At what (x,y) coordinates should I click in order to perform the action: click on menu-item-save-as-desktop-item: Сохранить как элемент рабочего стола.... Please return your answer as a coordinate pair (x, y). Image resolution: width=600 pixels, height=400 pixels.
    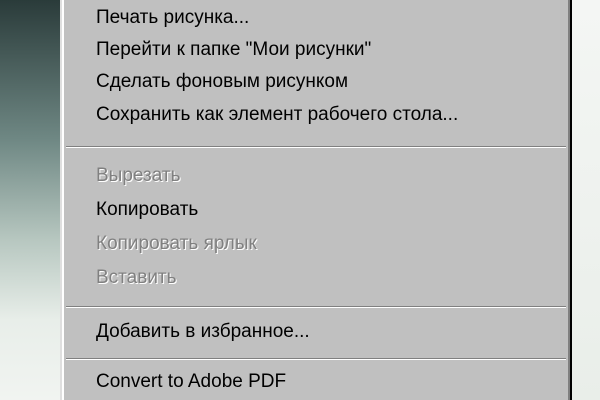
    Looking at the image, I should click on (277, 115).